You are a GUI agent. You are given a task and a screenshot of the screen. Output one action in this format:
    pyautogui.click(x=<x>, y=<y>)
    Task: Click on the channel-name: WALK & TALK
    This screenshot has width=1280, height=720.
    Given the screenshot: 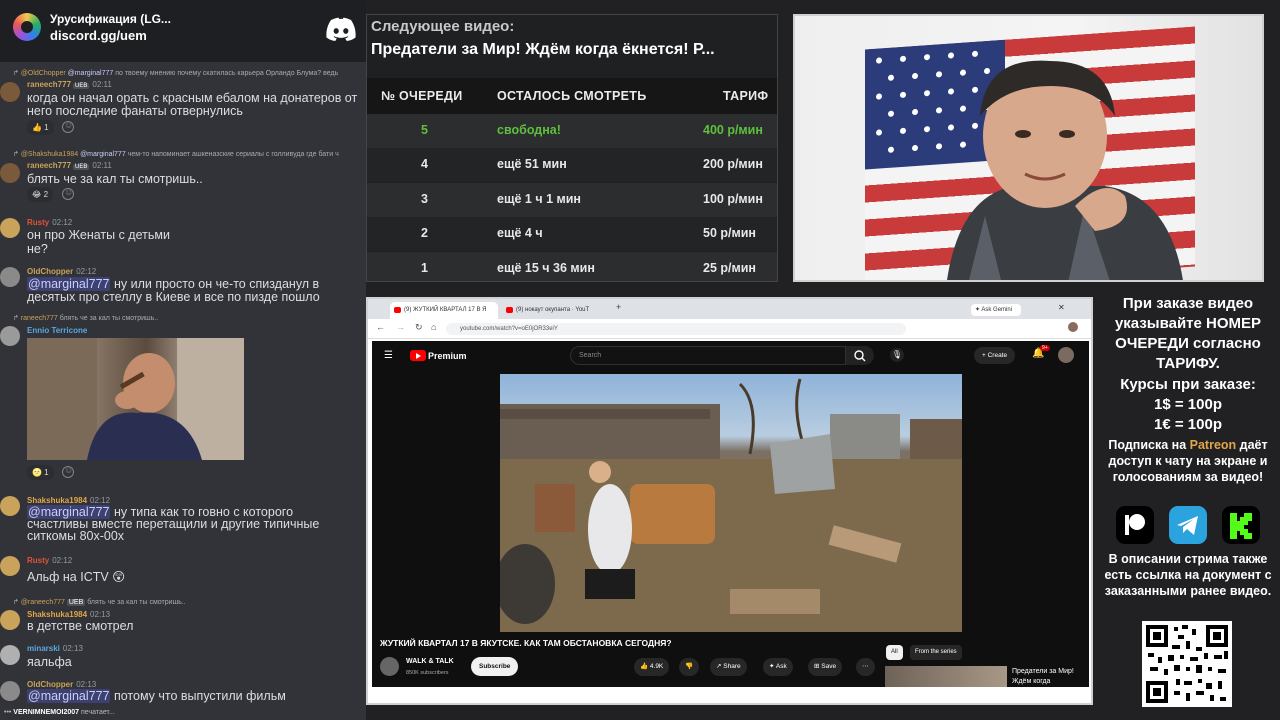 What is the action you would take?
    pyautogui.click(x=430, y=661)
    